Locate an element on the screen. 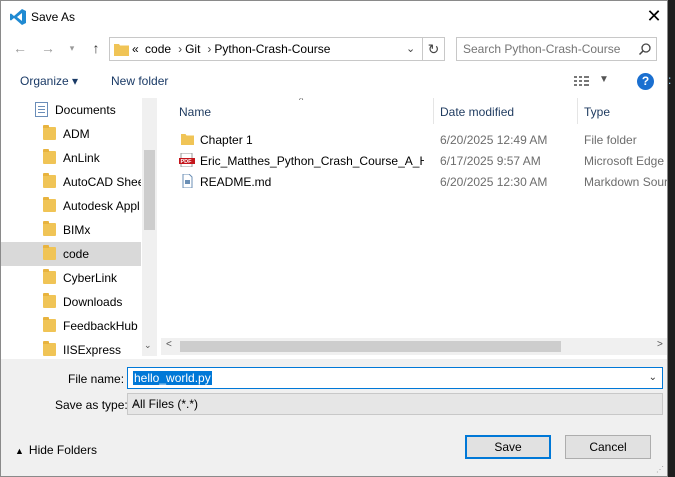 This screenshot has width=675, height=477. breadcrumb-overflow: « is located at coordinates (135, 49).